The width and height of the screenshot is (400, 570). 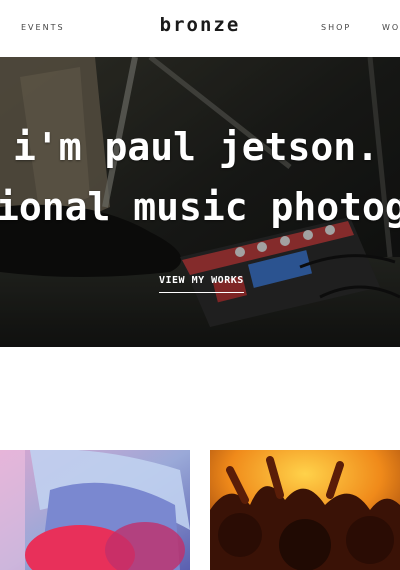 What do you see at coordinates (200, 28) in the screenshot?
I see `top-navigation: EVENTS bronze SHOP WO` at bounding box center [200, 28].